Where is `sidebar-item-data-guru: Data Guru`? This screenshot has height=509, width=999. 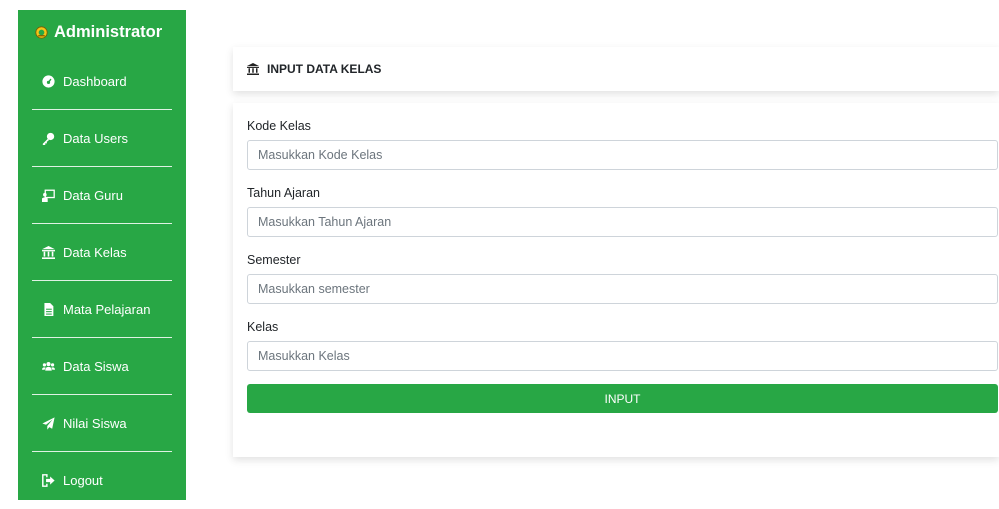
sidebar-item-data-guru: Data Guru is located at coordinates (102, 195).